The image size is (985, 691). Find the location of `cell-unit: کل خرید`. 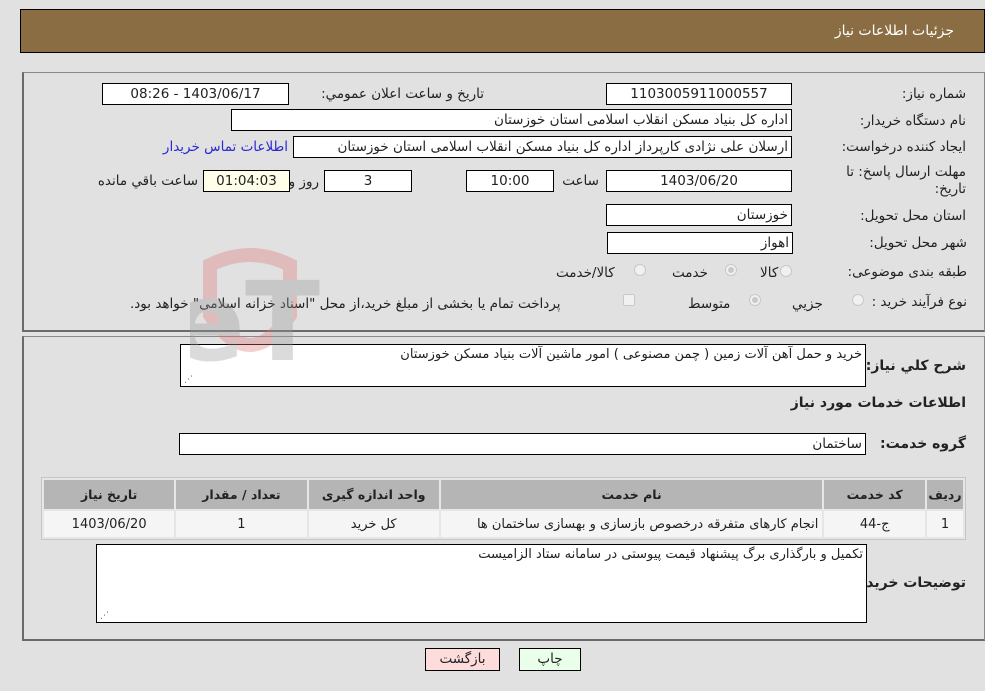

cell-unit: کل خرید is located at coordinates (373, 524).